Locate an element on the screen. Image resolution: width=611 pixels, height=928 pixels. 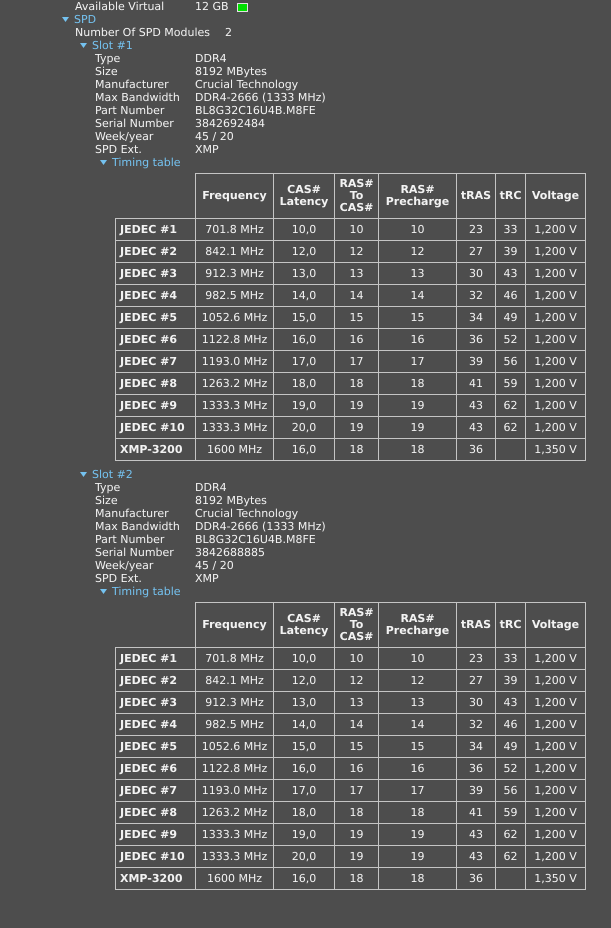
table-cell: 1333.3 MHz is located at coordinates (235, 405).